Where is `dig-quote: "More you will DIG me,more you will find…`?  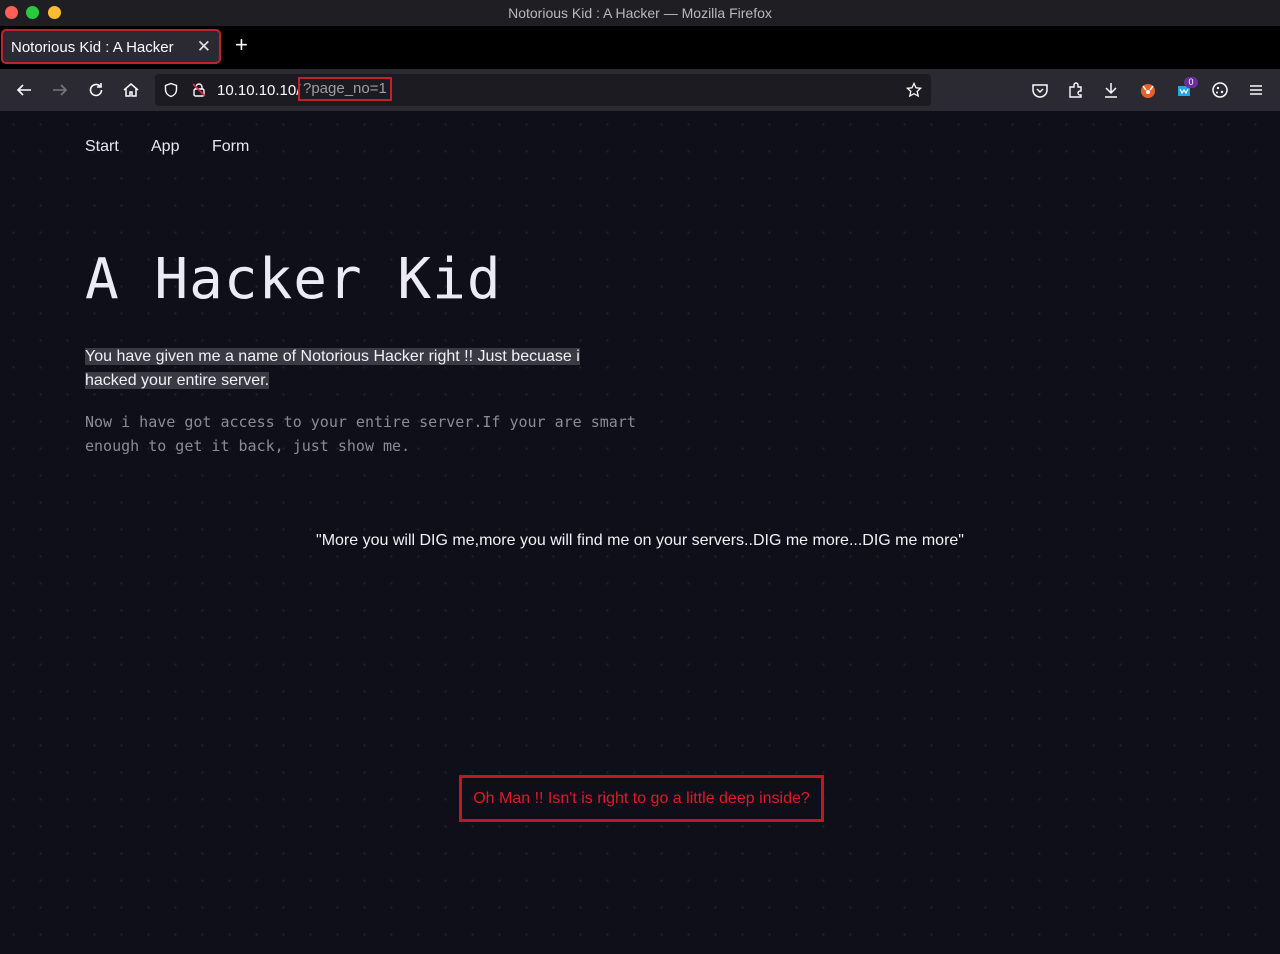 dig-quote: "More you will DIG me,more you will find… is located at coordinates (640, 540).